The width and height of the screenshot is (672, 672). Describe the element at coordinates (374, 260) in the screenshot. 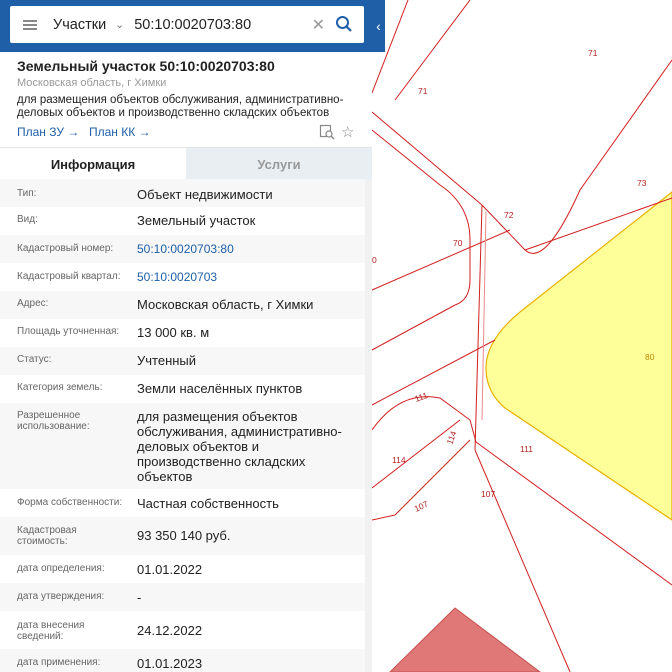

I see `map-label: 0` at that location.